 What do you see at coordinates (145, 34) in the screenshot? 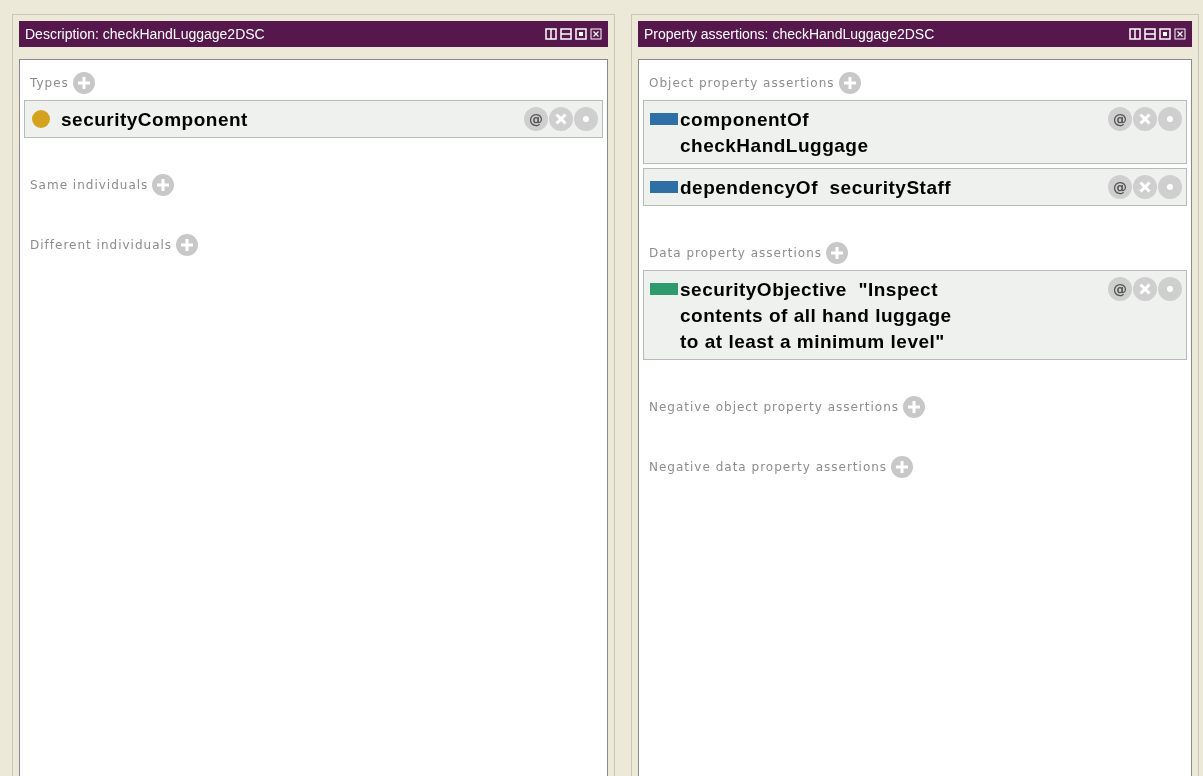
I see `view-title: Description: checkHandLuggage2DSC` at bounding box center [145, 34].